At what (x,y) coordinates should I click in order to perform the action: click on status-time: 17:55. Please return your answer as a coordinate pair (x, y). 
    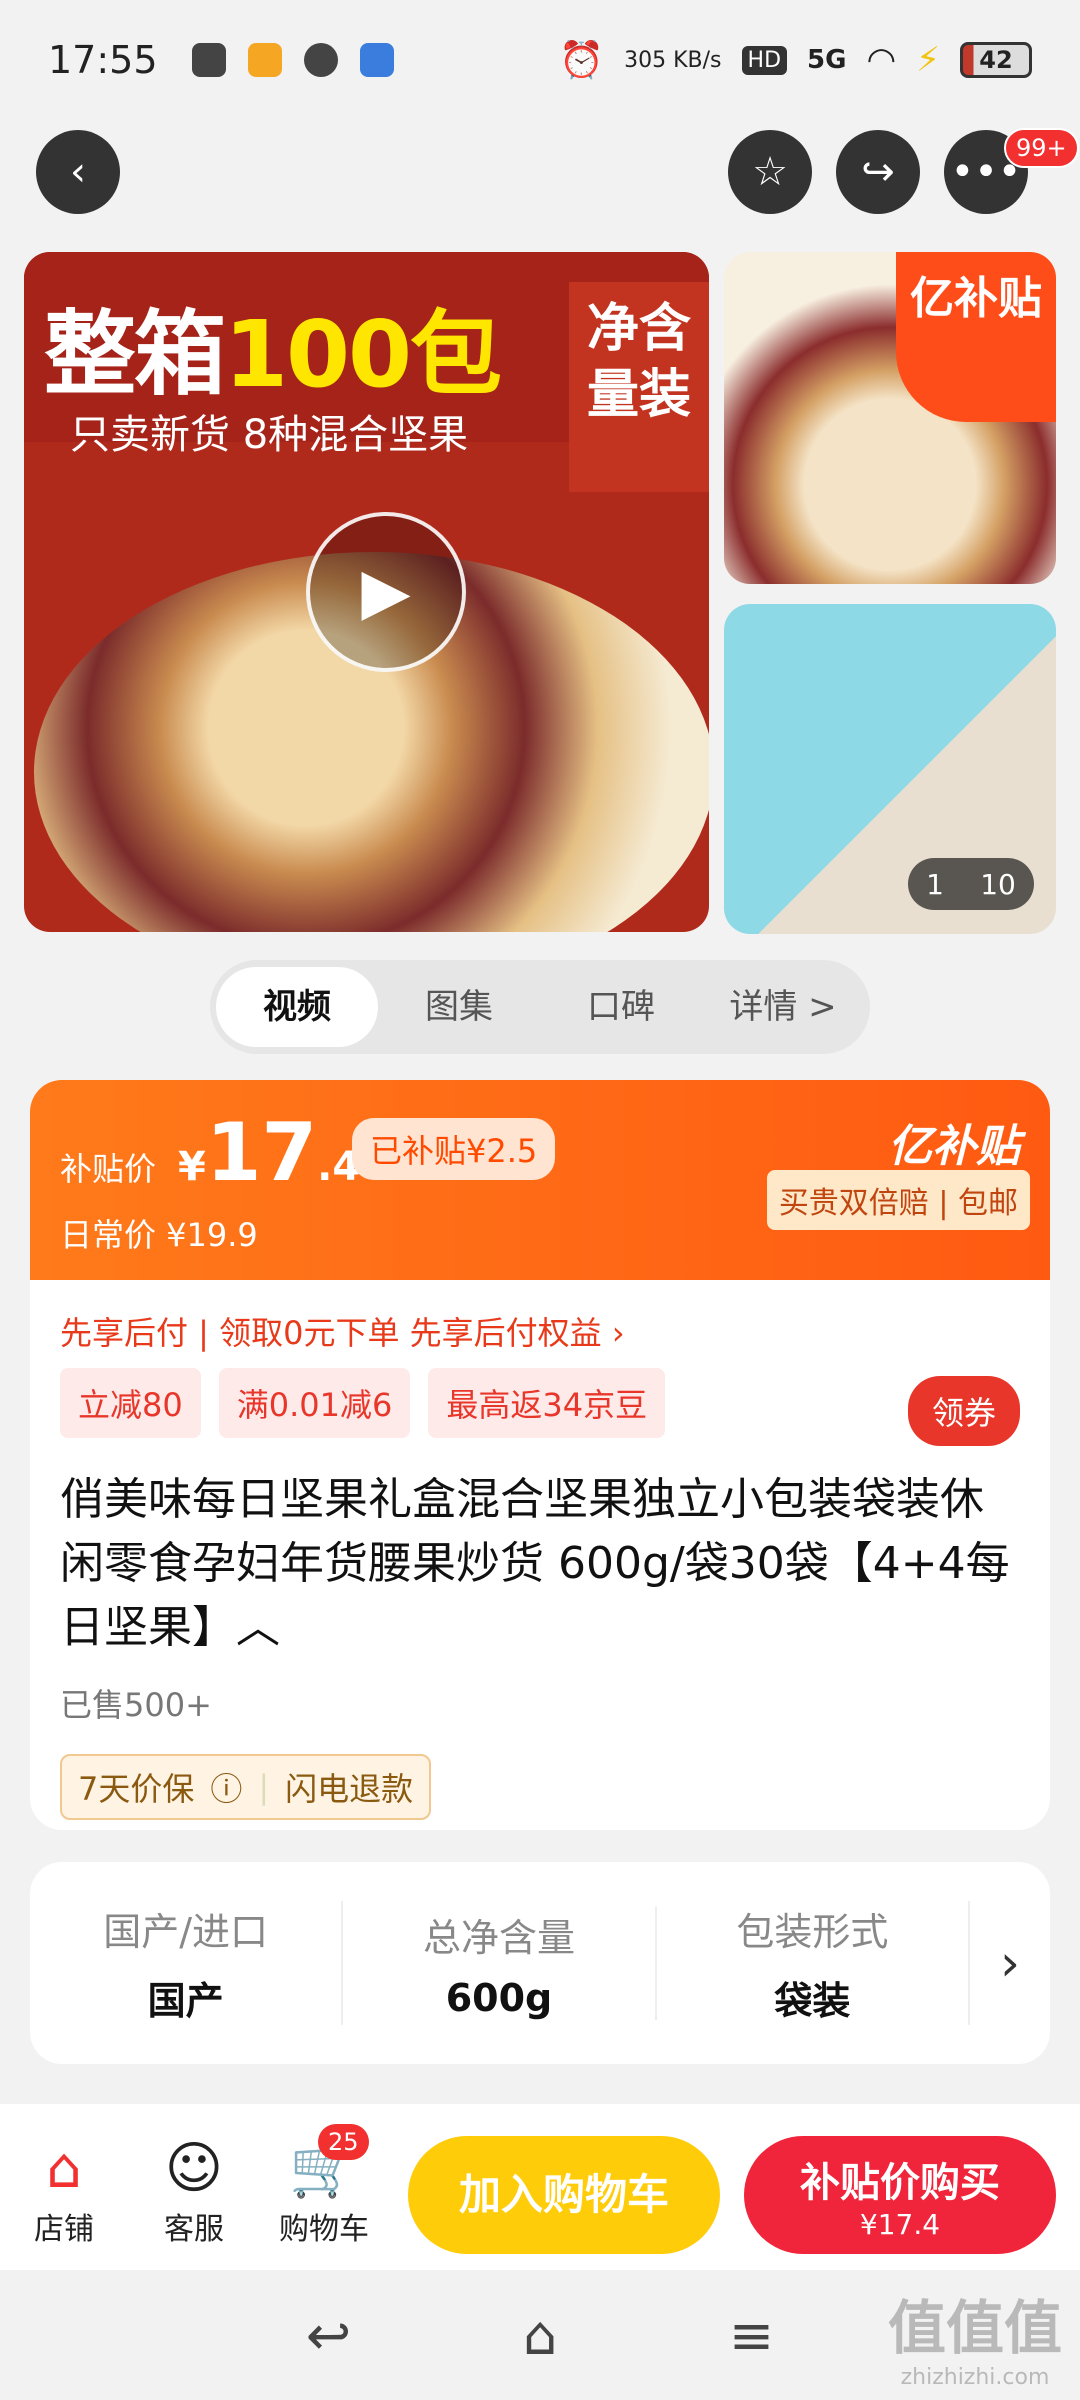
    Looking at the image, I should click on (103, 60).